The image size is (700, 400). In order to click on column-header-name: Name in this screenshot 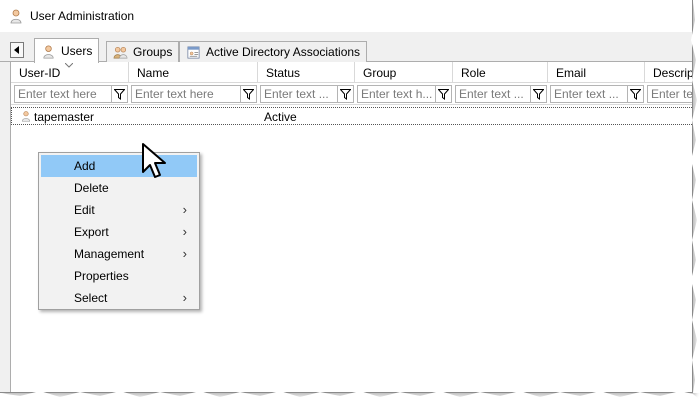, I will do `click(193, 72)`.